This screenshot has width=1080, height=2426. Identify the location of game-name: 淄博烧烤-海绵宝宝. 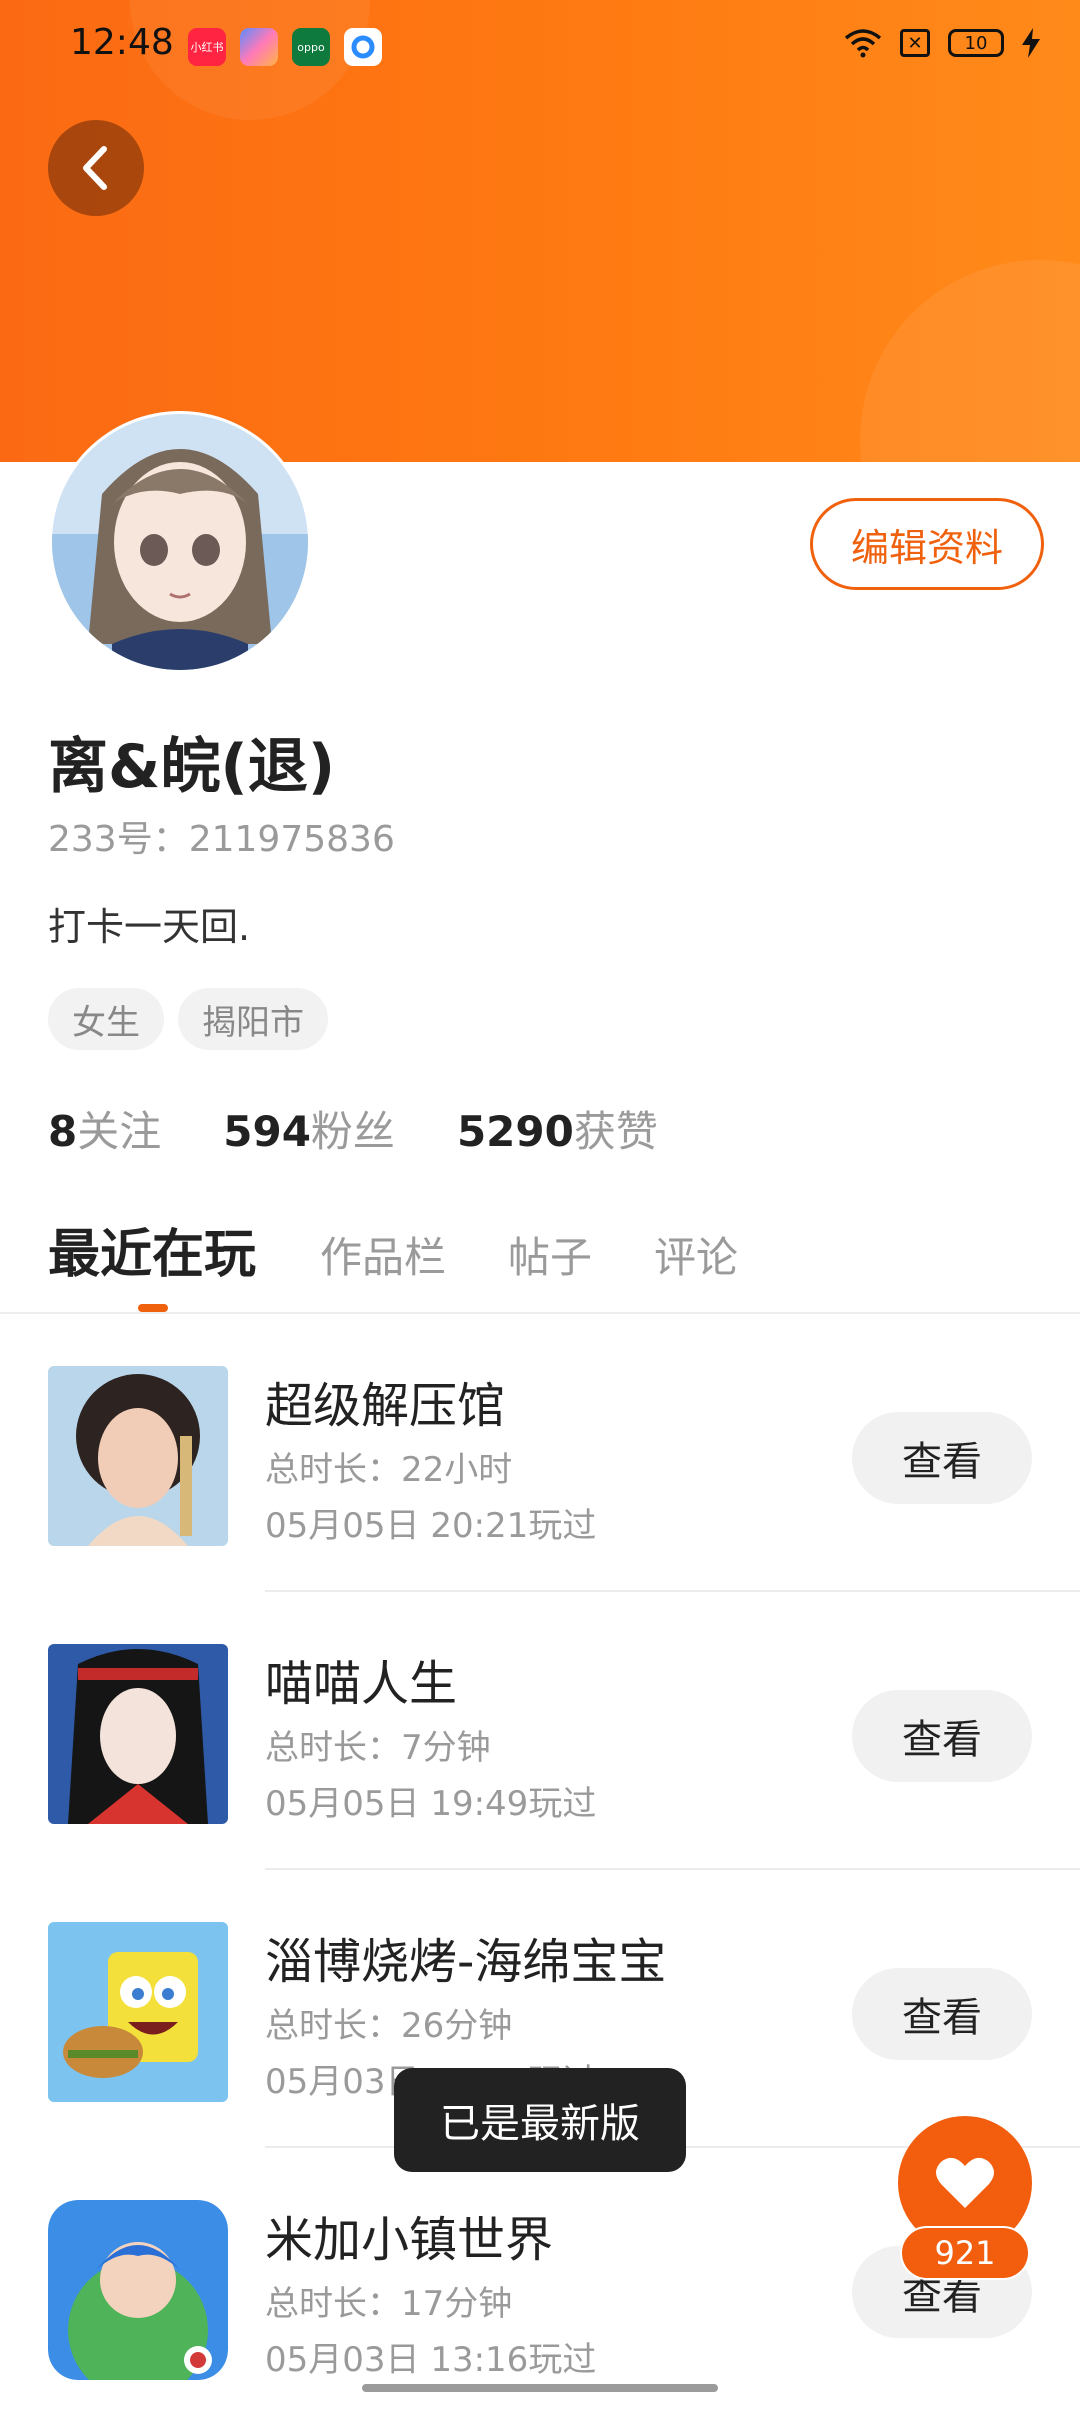
(466, 1962).